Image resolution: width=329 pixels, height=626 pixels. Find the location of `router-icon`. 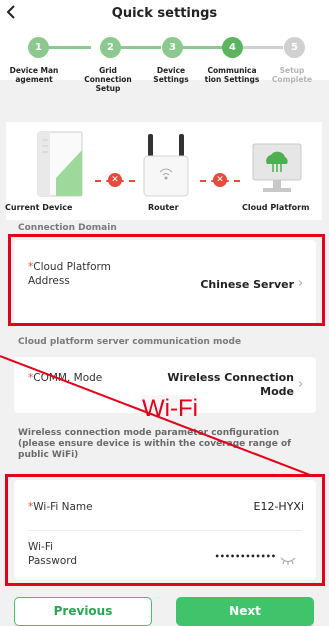

router-icon is located at coordinates (166, 168).